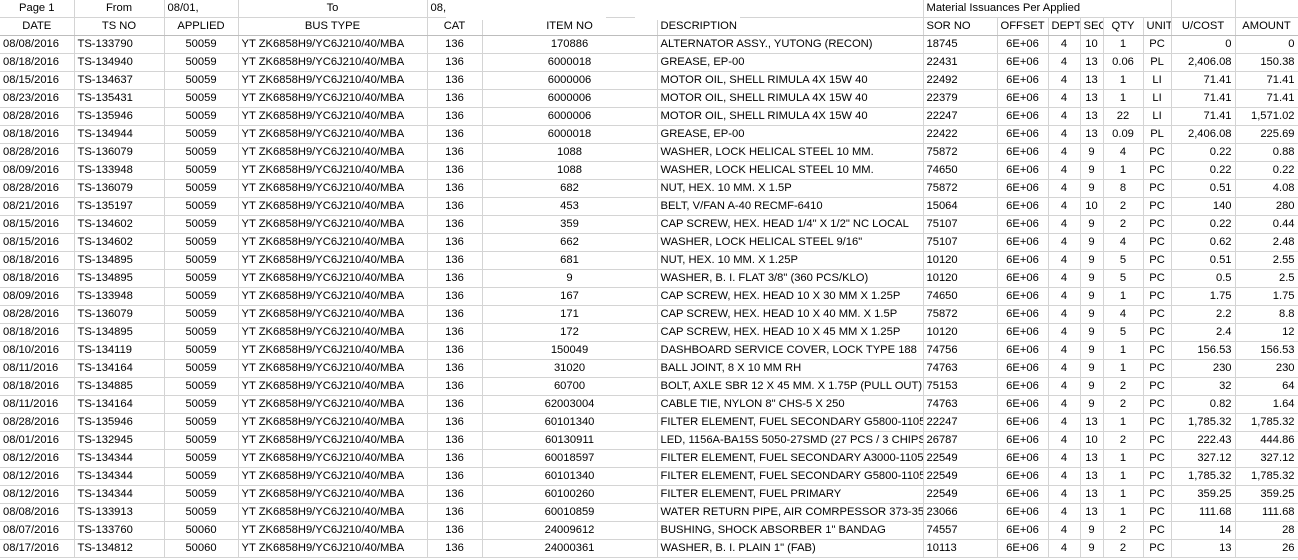 This screenshot has height=560, width=1298. I want to click on unit-cost-cell: 0.22, so click(1203, 152).